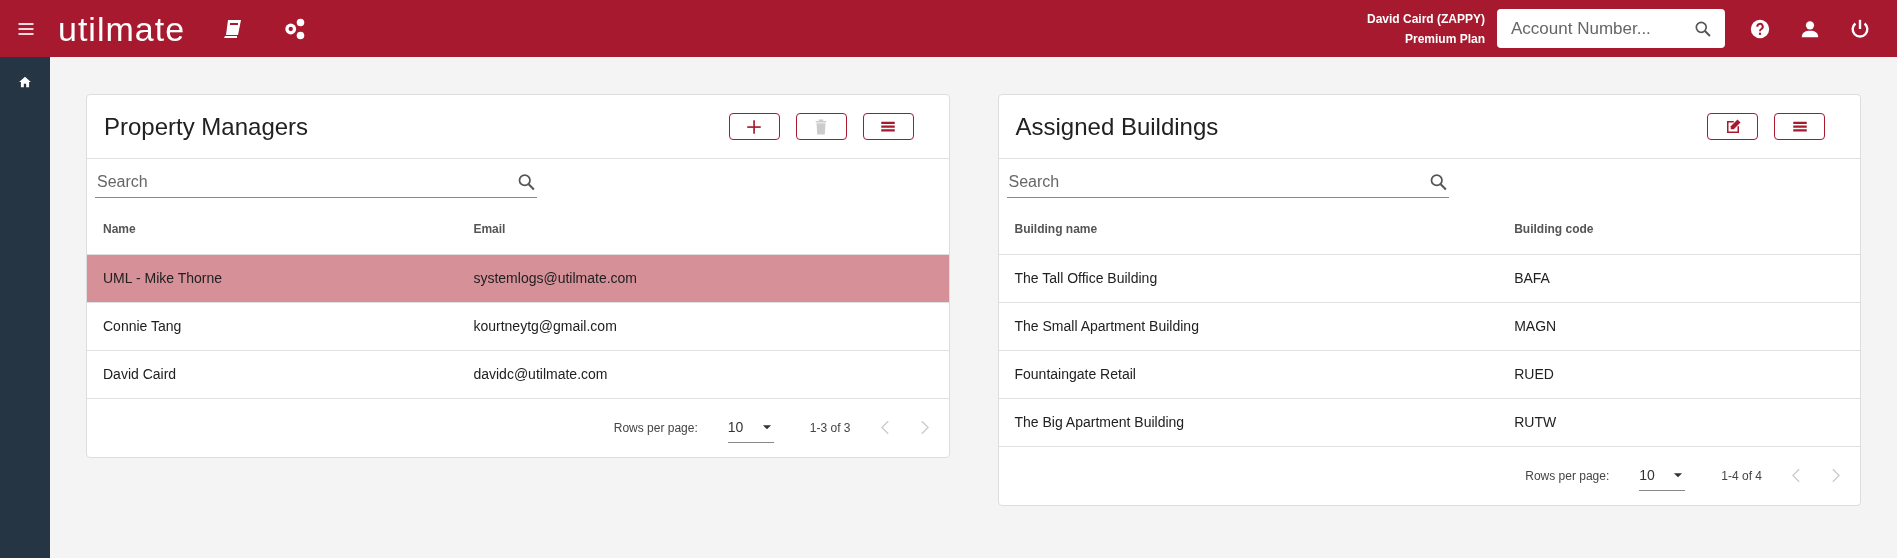 Image resolution: width=1897 pixels, height=558 pixels. What do you see at coordinates (1429, 278) in the screenshot?
I see `table-row: The Tall Office Building BAFA` at bounding box center [1429, 278].